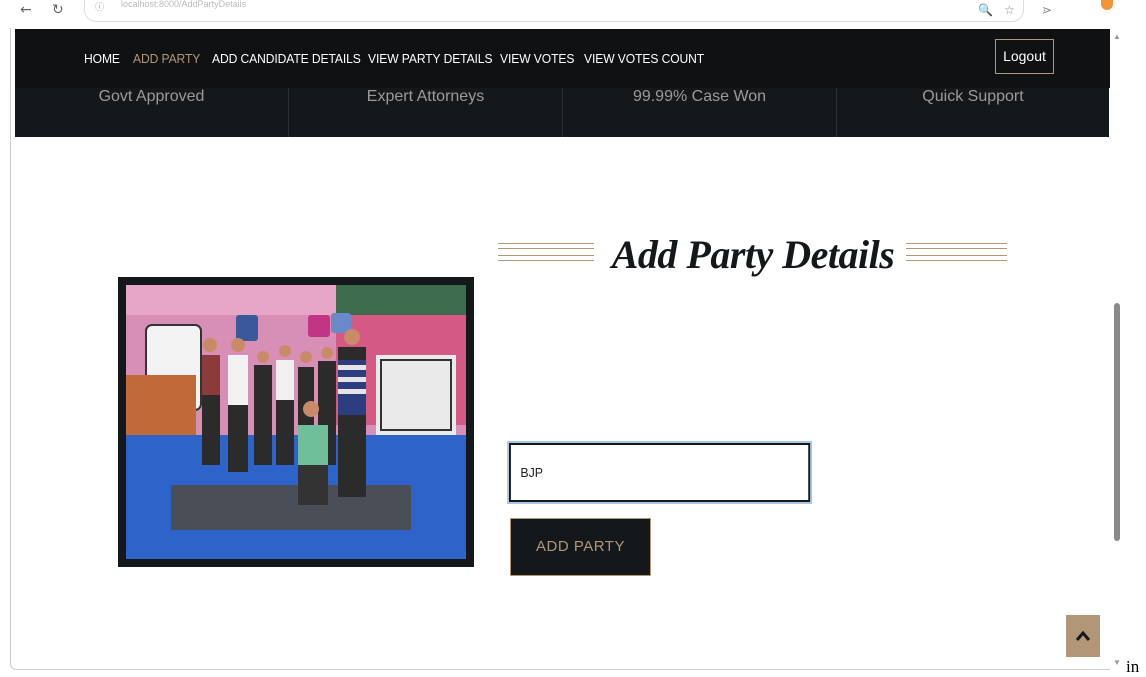 The height and width of the screenshot is (677, 1146). Describe the element at coordinates (430, 58) in the screenshot. I see `nav-item-view-party-details: VIEW PARTY DETAILS` at that location.